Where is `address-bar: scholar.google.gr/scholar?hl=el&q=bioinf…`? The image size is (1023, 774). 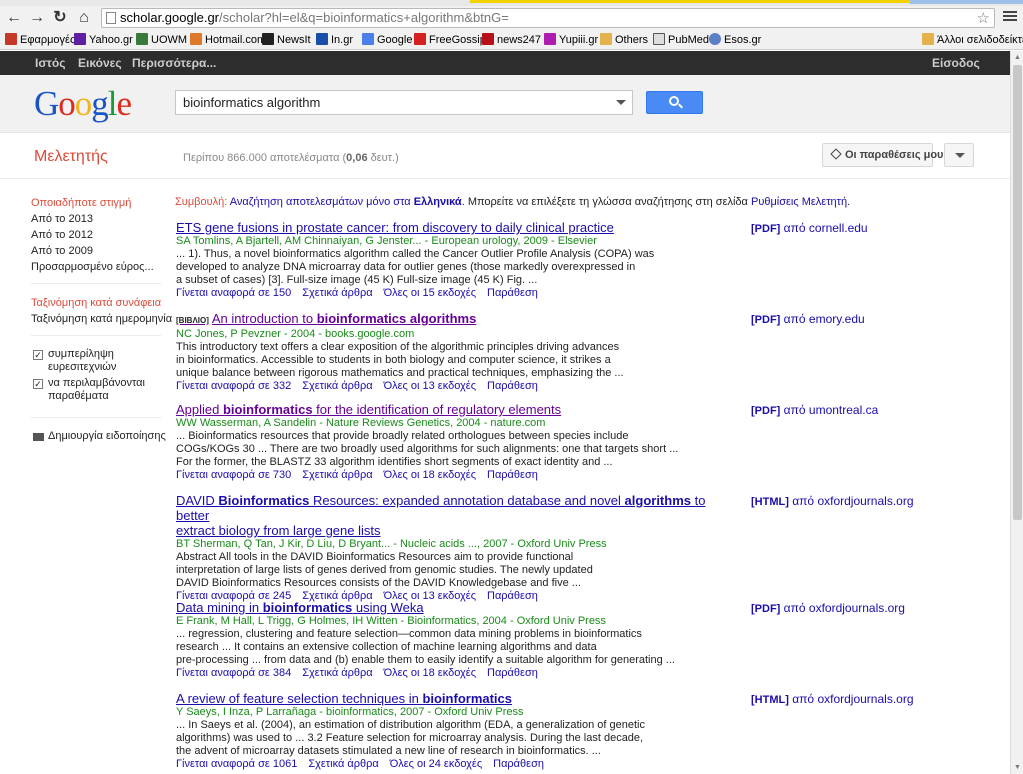
address-bar: scholar.google.gr/scholar?hl=el&q=bioinf… is located at coordinates (548, 18).